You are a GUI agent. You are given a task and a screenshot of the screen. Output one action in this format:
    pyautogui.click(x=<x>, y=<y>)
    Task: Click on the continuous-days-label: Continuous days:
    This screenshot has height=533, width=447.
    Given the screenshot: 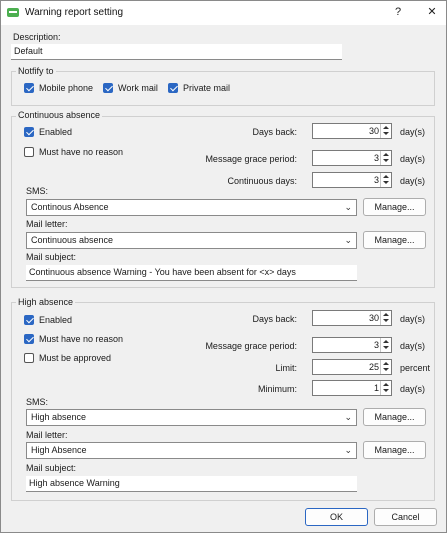 What is the action you would take?
    pyautogui.click(x=262, y=181)
    